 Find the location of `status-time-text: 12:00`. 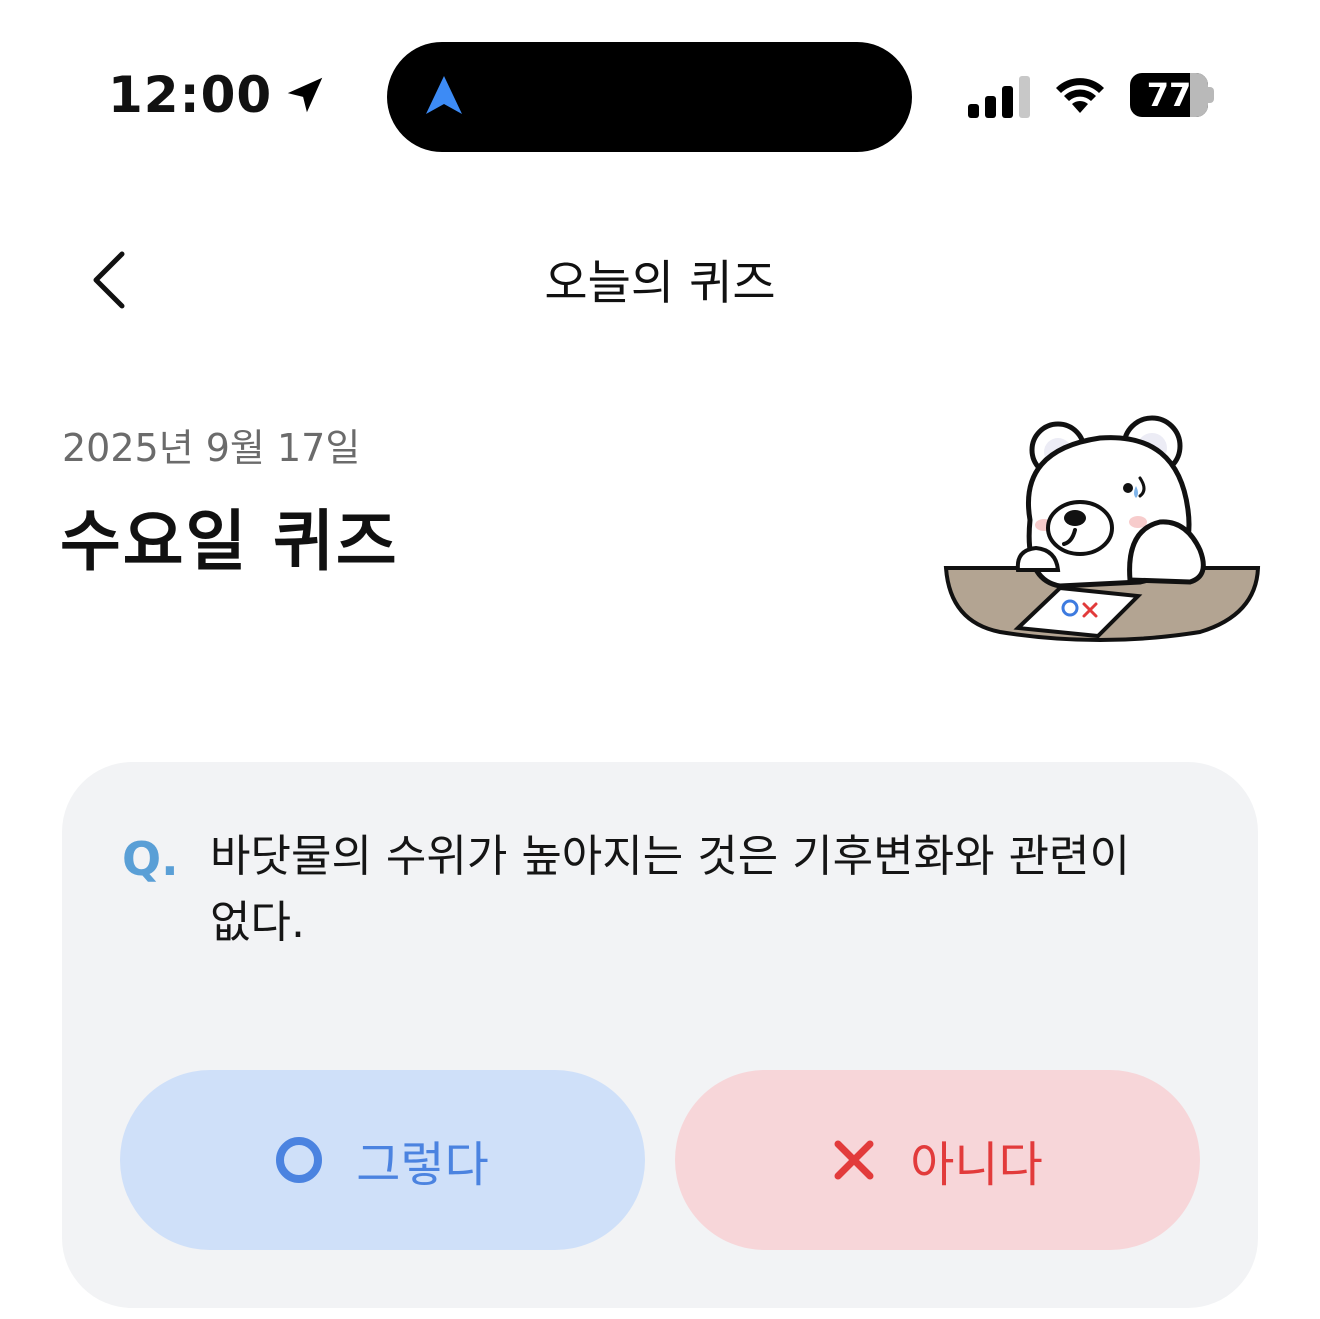

status-time-text: 12:00 is located at coordinates (190, 95).